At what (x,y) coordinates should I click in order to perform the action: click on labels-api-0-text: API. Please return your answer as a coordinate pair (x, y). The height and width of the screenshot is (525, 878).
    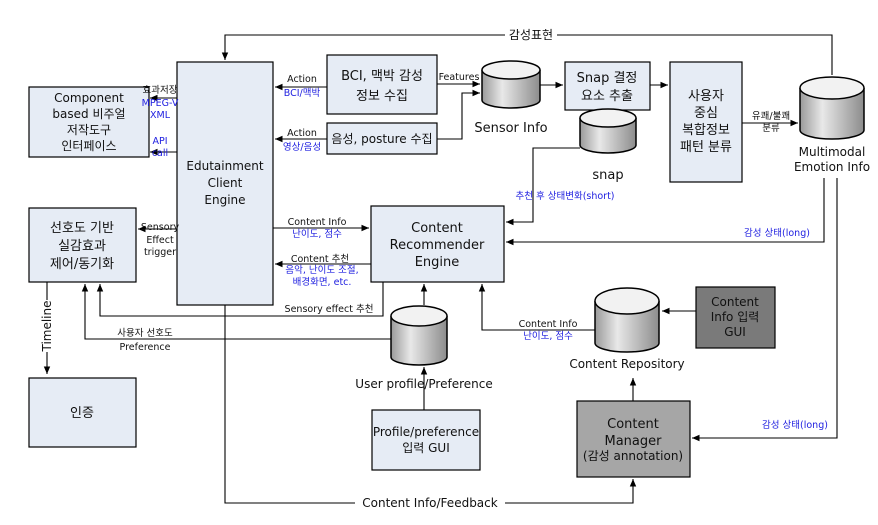
    Looking at the image, I should click on (159, 141).